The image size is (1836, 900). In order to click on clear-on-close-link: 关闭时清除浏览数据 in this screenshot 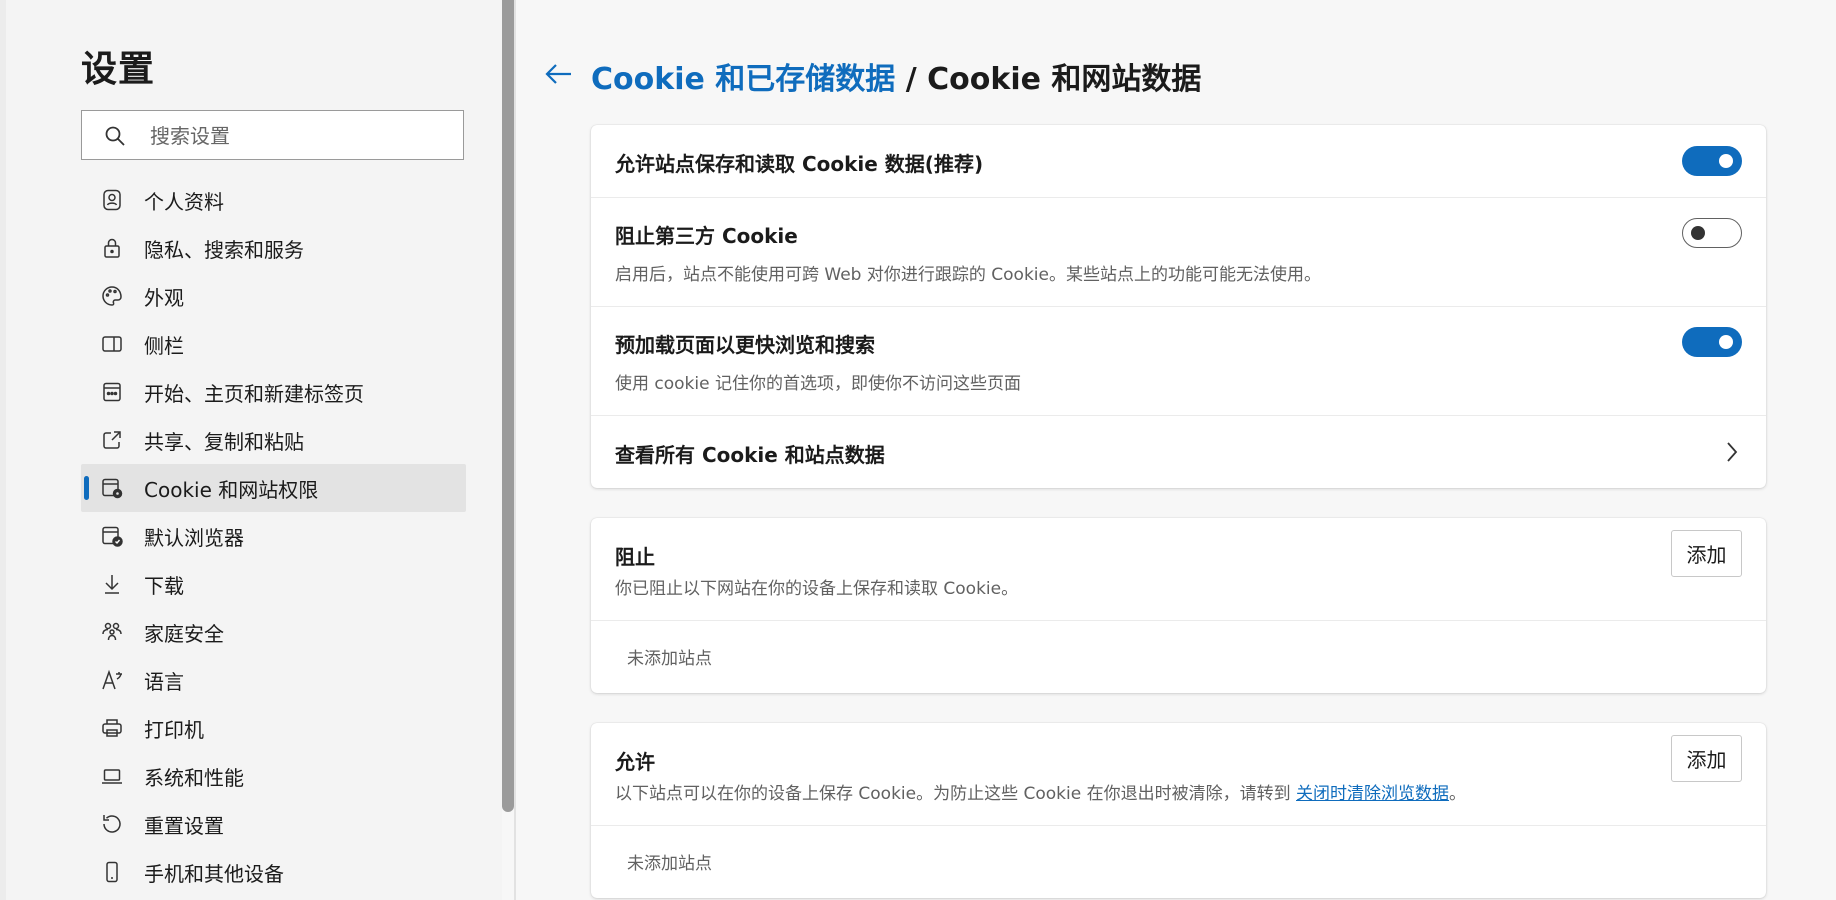, I will do `click(1372, 794)`.